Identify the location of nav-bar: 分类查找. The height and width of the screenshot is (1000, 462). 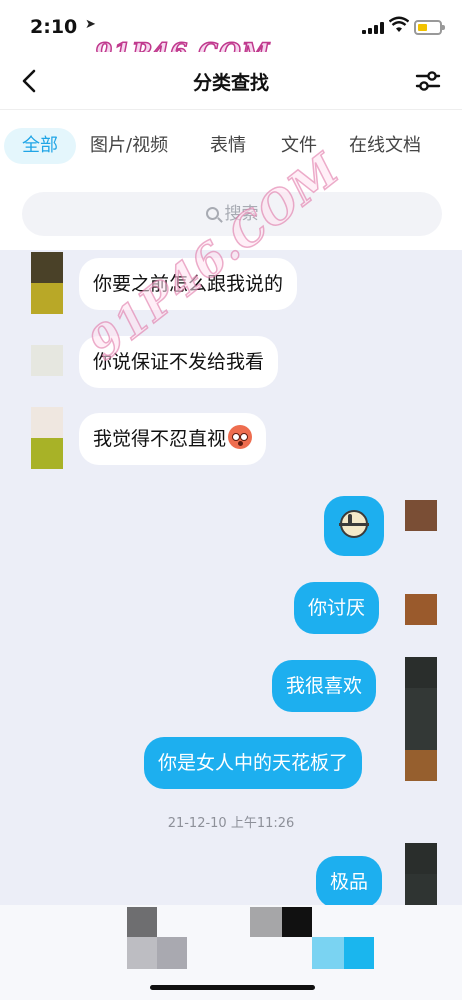
(231, 81).